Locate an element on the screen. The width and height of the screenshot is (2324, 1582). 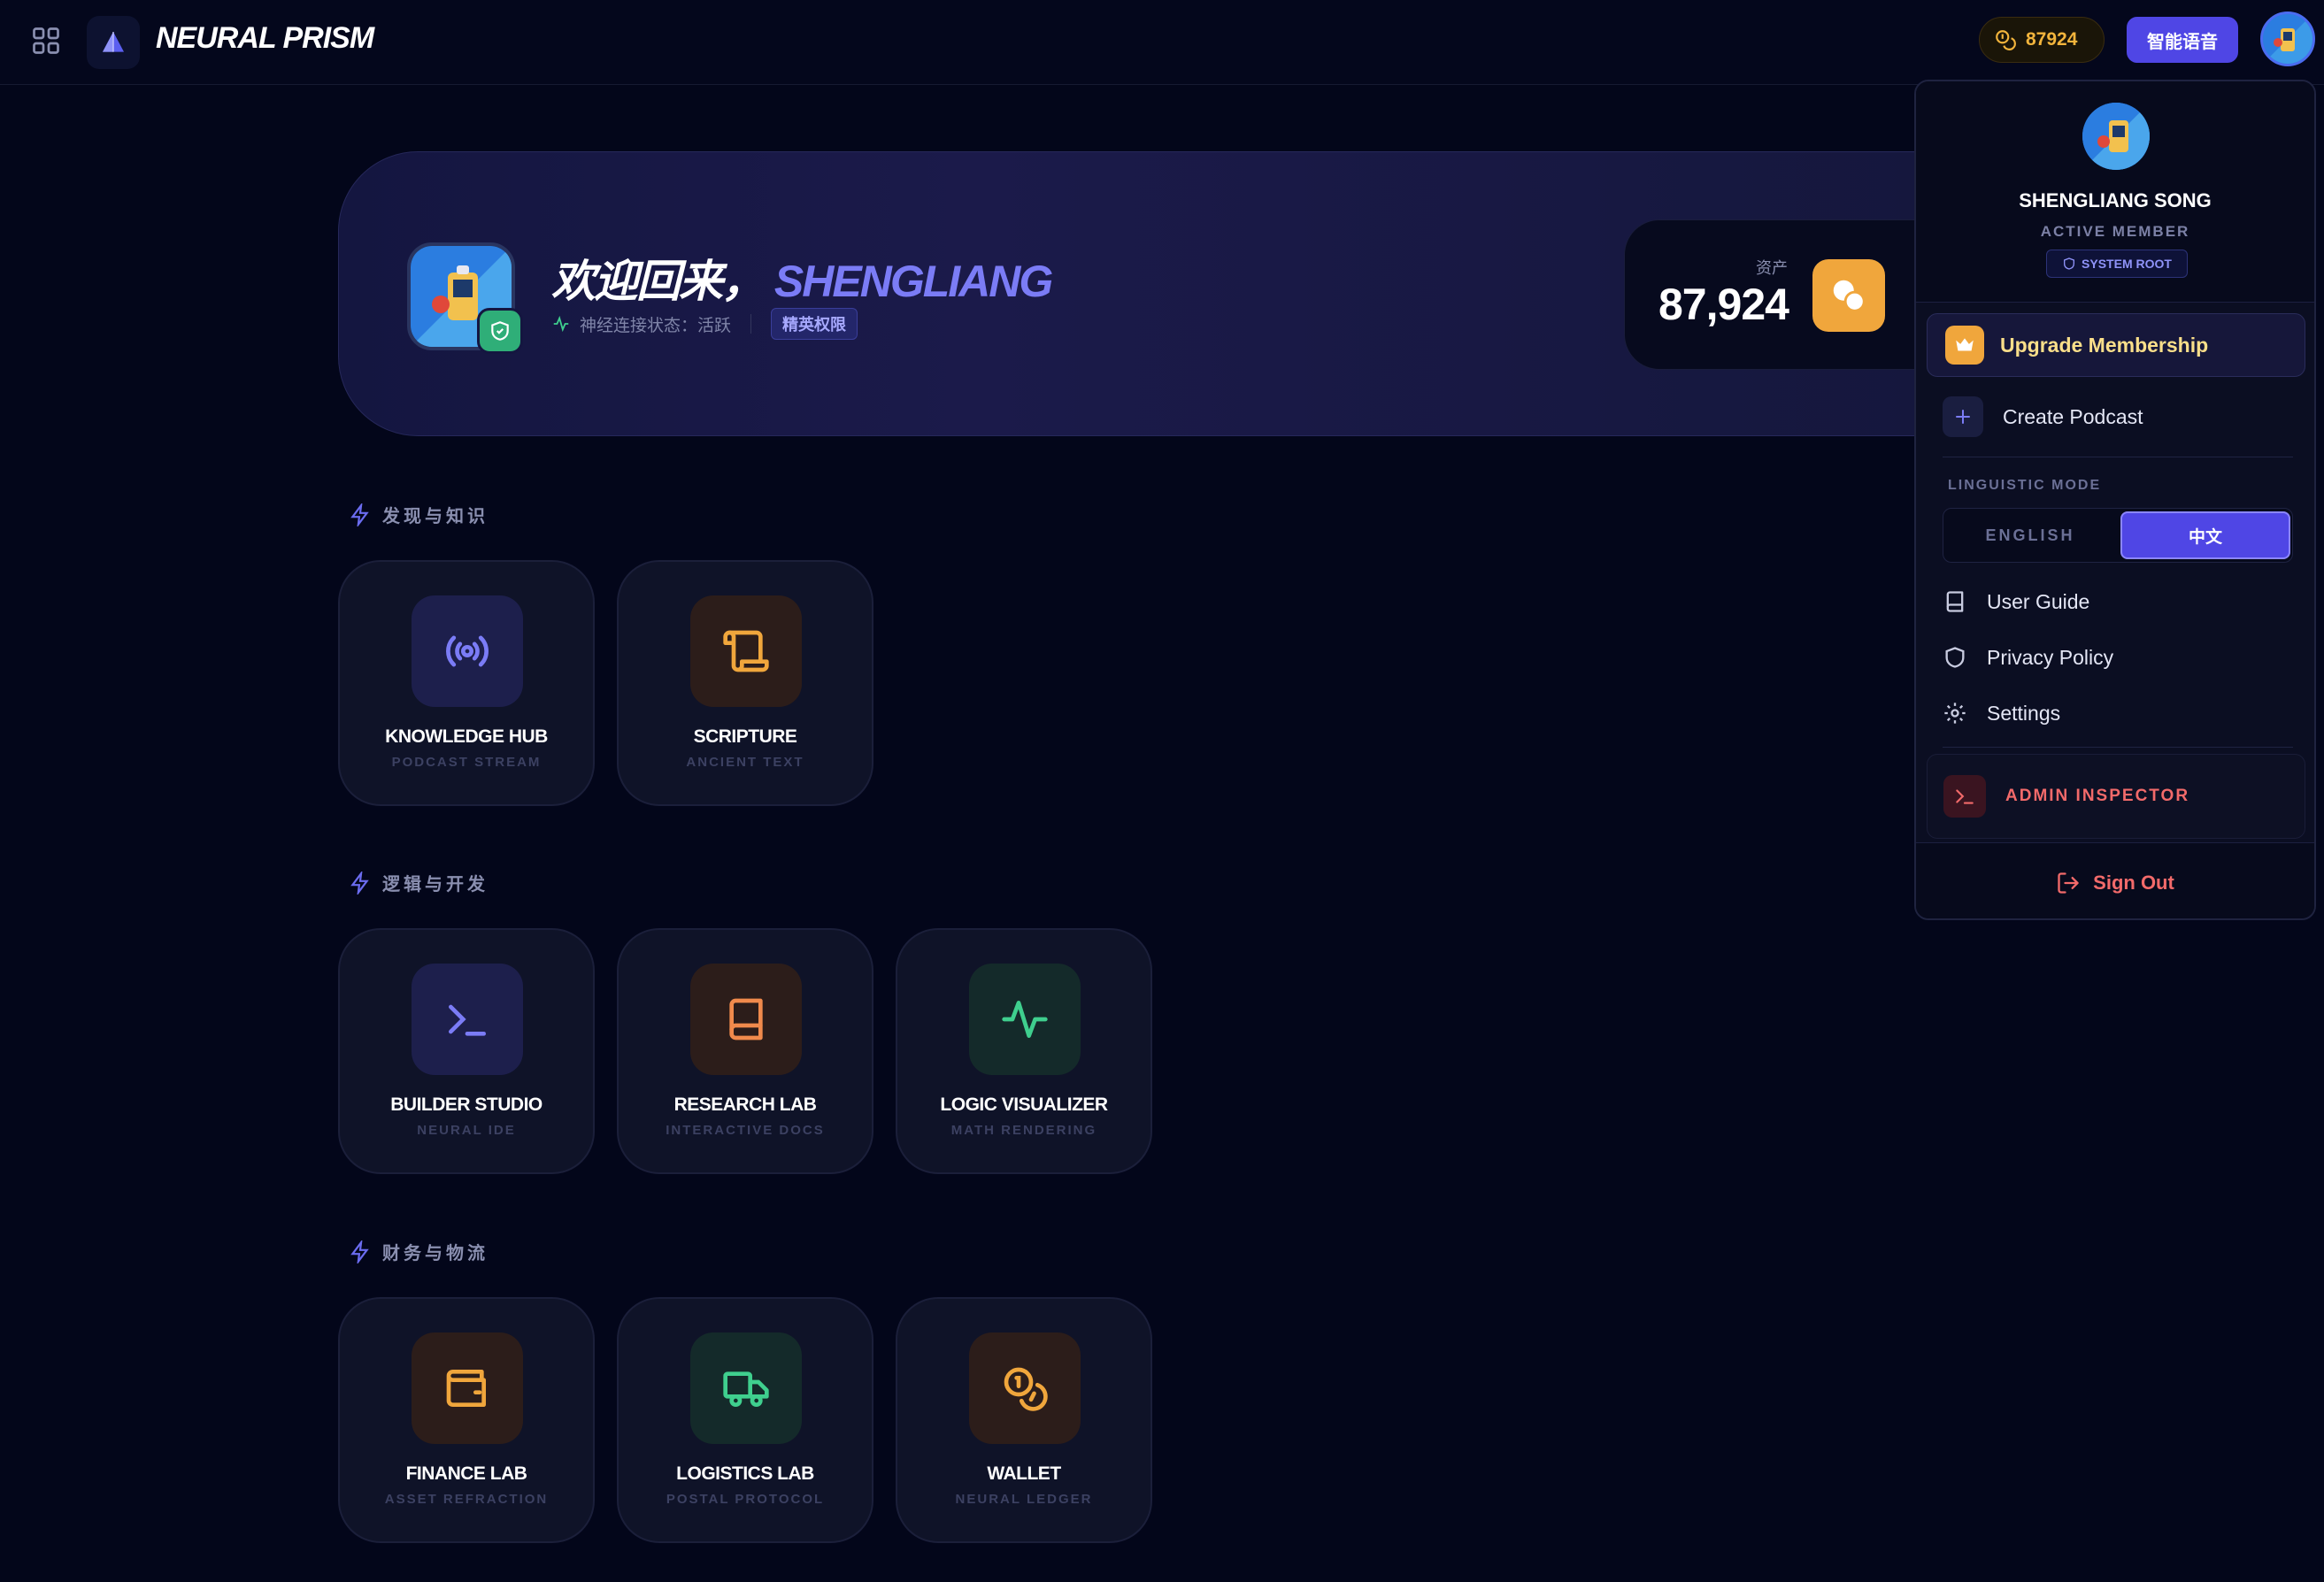
app-card-builder-studio: BUILDER STUDIO NEURAL IDE is located at coordinates (466, 1051).